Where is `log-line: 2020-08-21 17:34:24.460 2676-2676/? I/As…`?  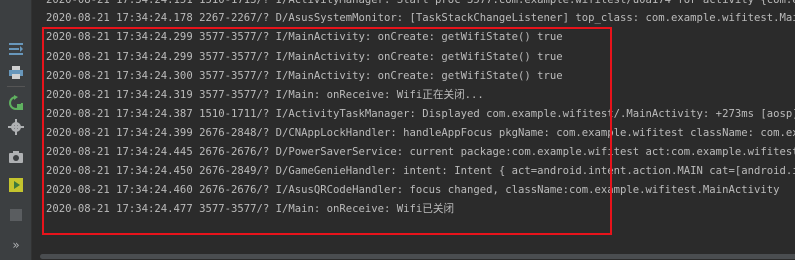
log-line: 2020-08-21 17:34:24.460 2676-2676/? I/As… is located at coordinates (413, 190).